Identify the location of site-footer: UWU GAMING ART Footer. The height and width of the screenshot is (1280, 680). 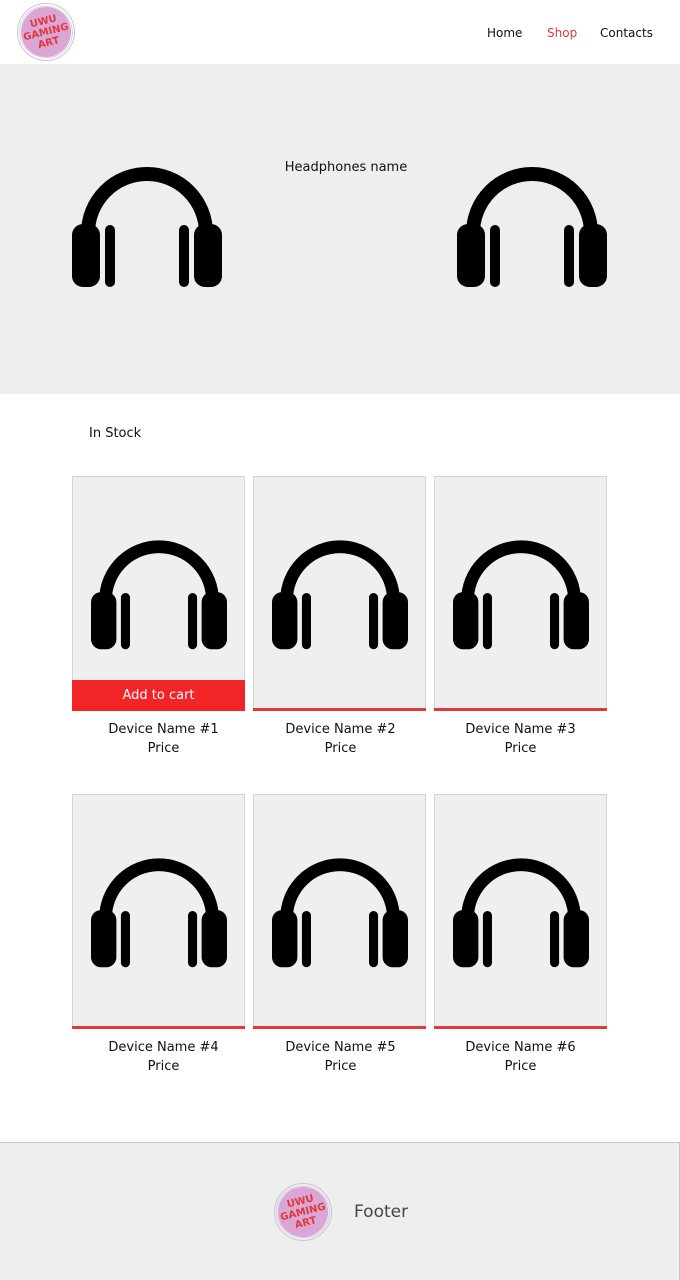
(340, 1211).